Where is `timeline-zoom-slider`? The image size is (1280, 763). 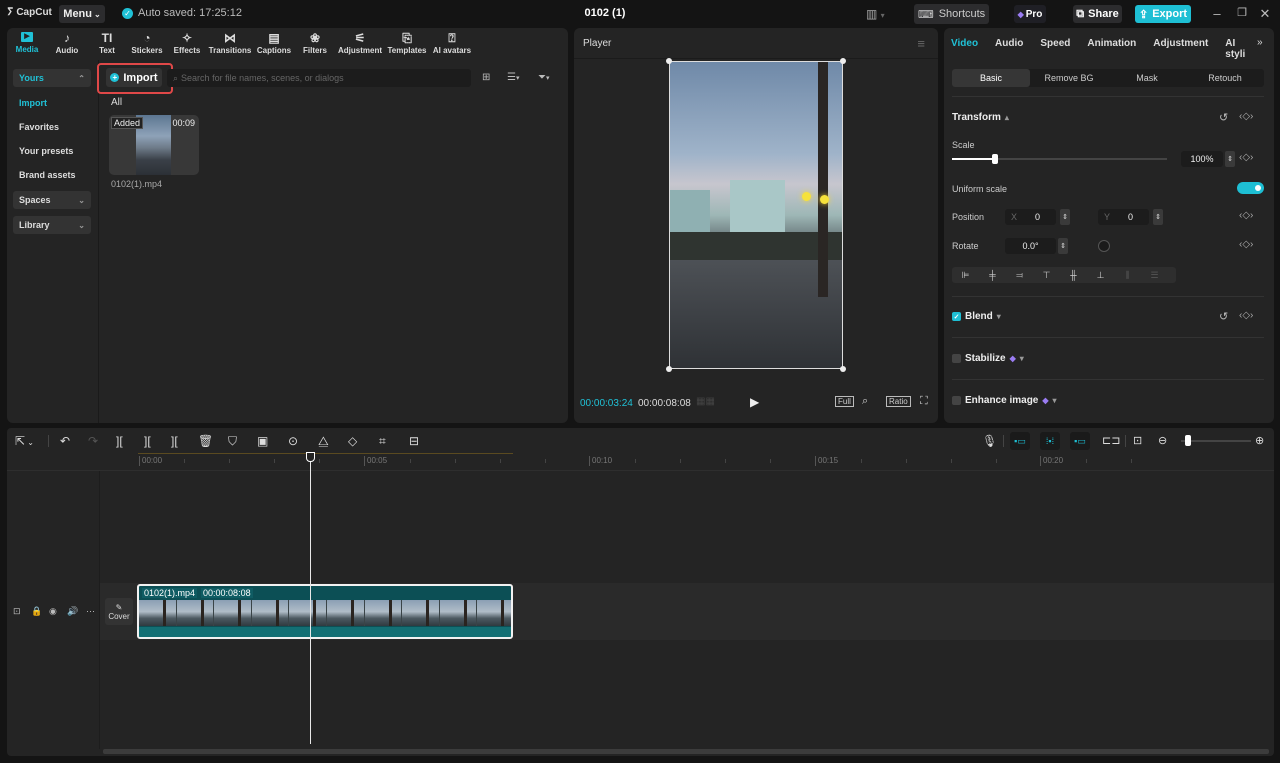 timeline-zoom-slider is located at coordinates (1216, 441).